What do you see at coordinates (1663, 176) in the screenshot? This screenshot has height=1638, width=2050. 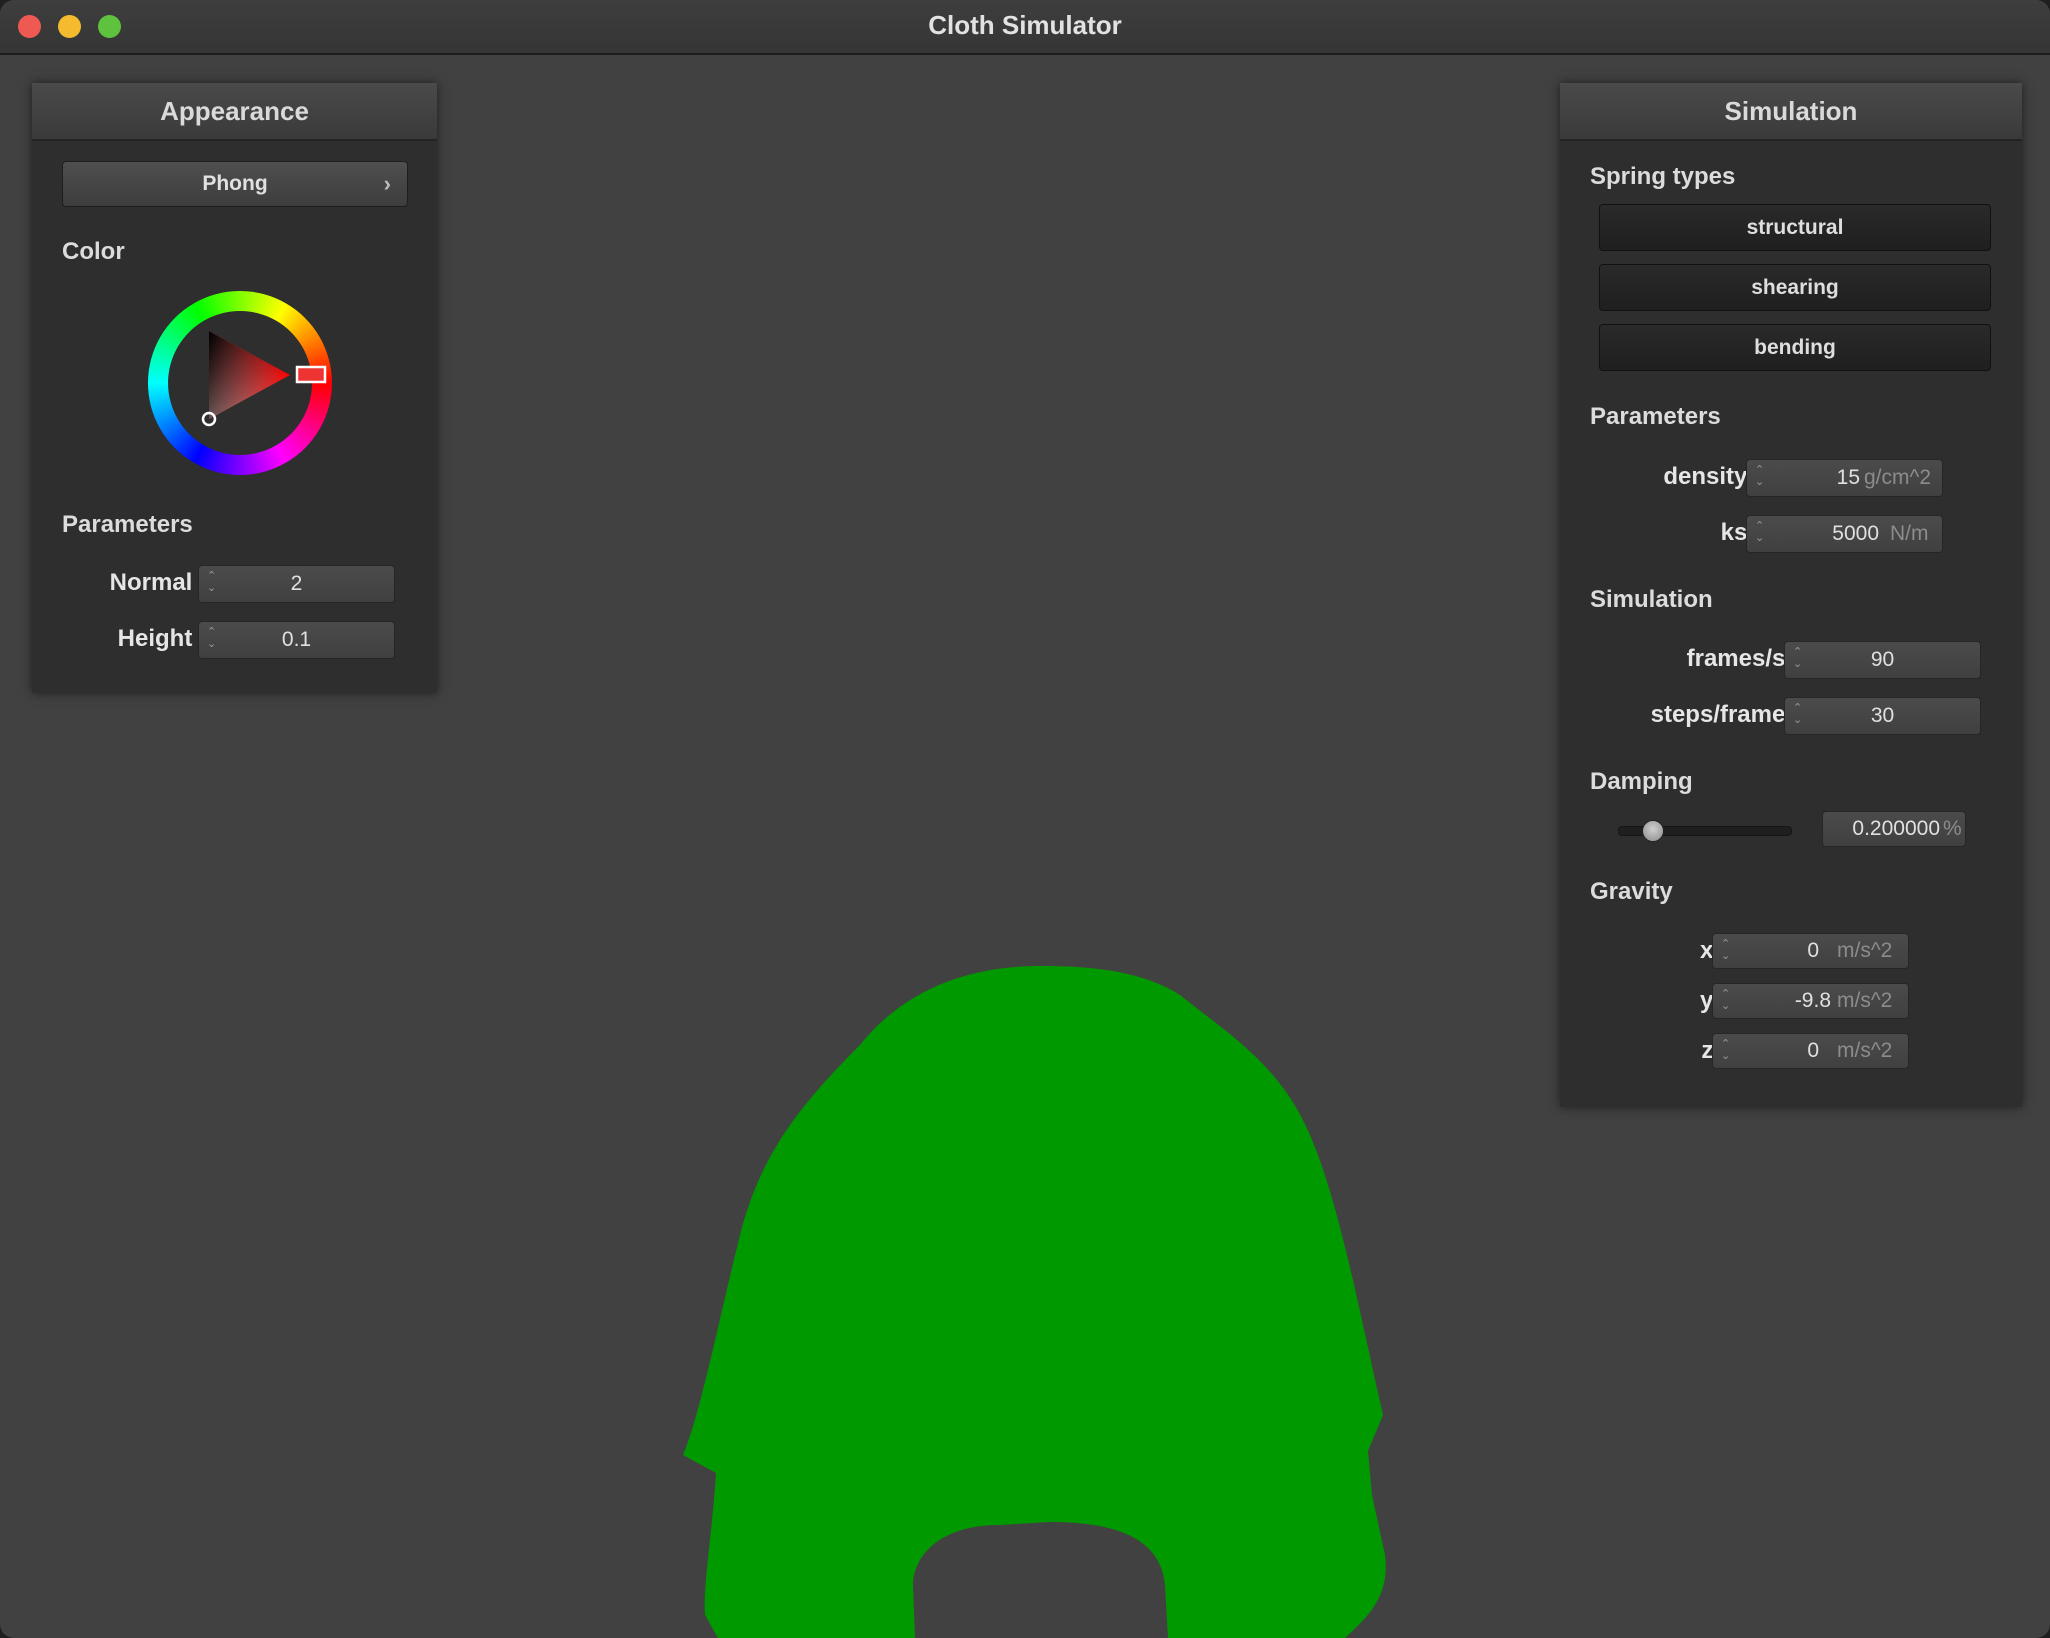 I see `spring-types-label: Spring types` at bounding box center [1663, 176].